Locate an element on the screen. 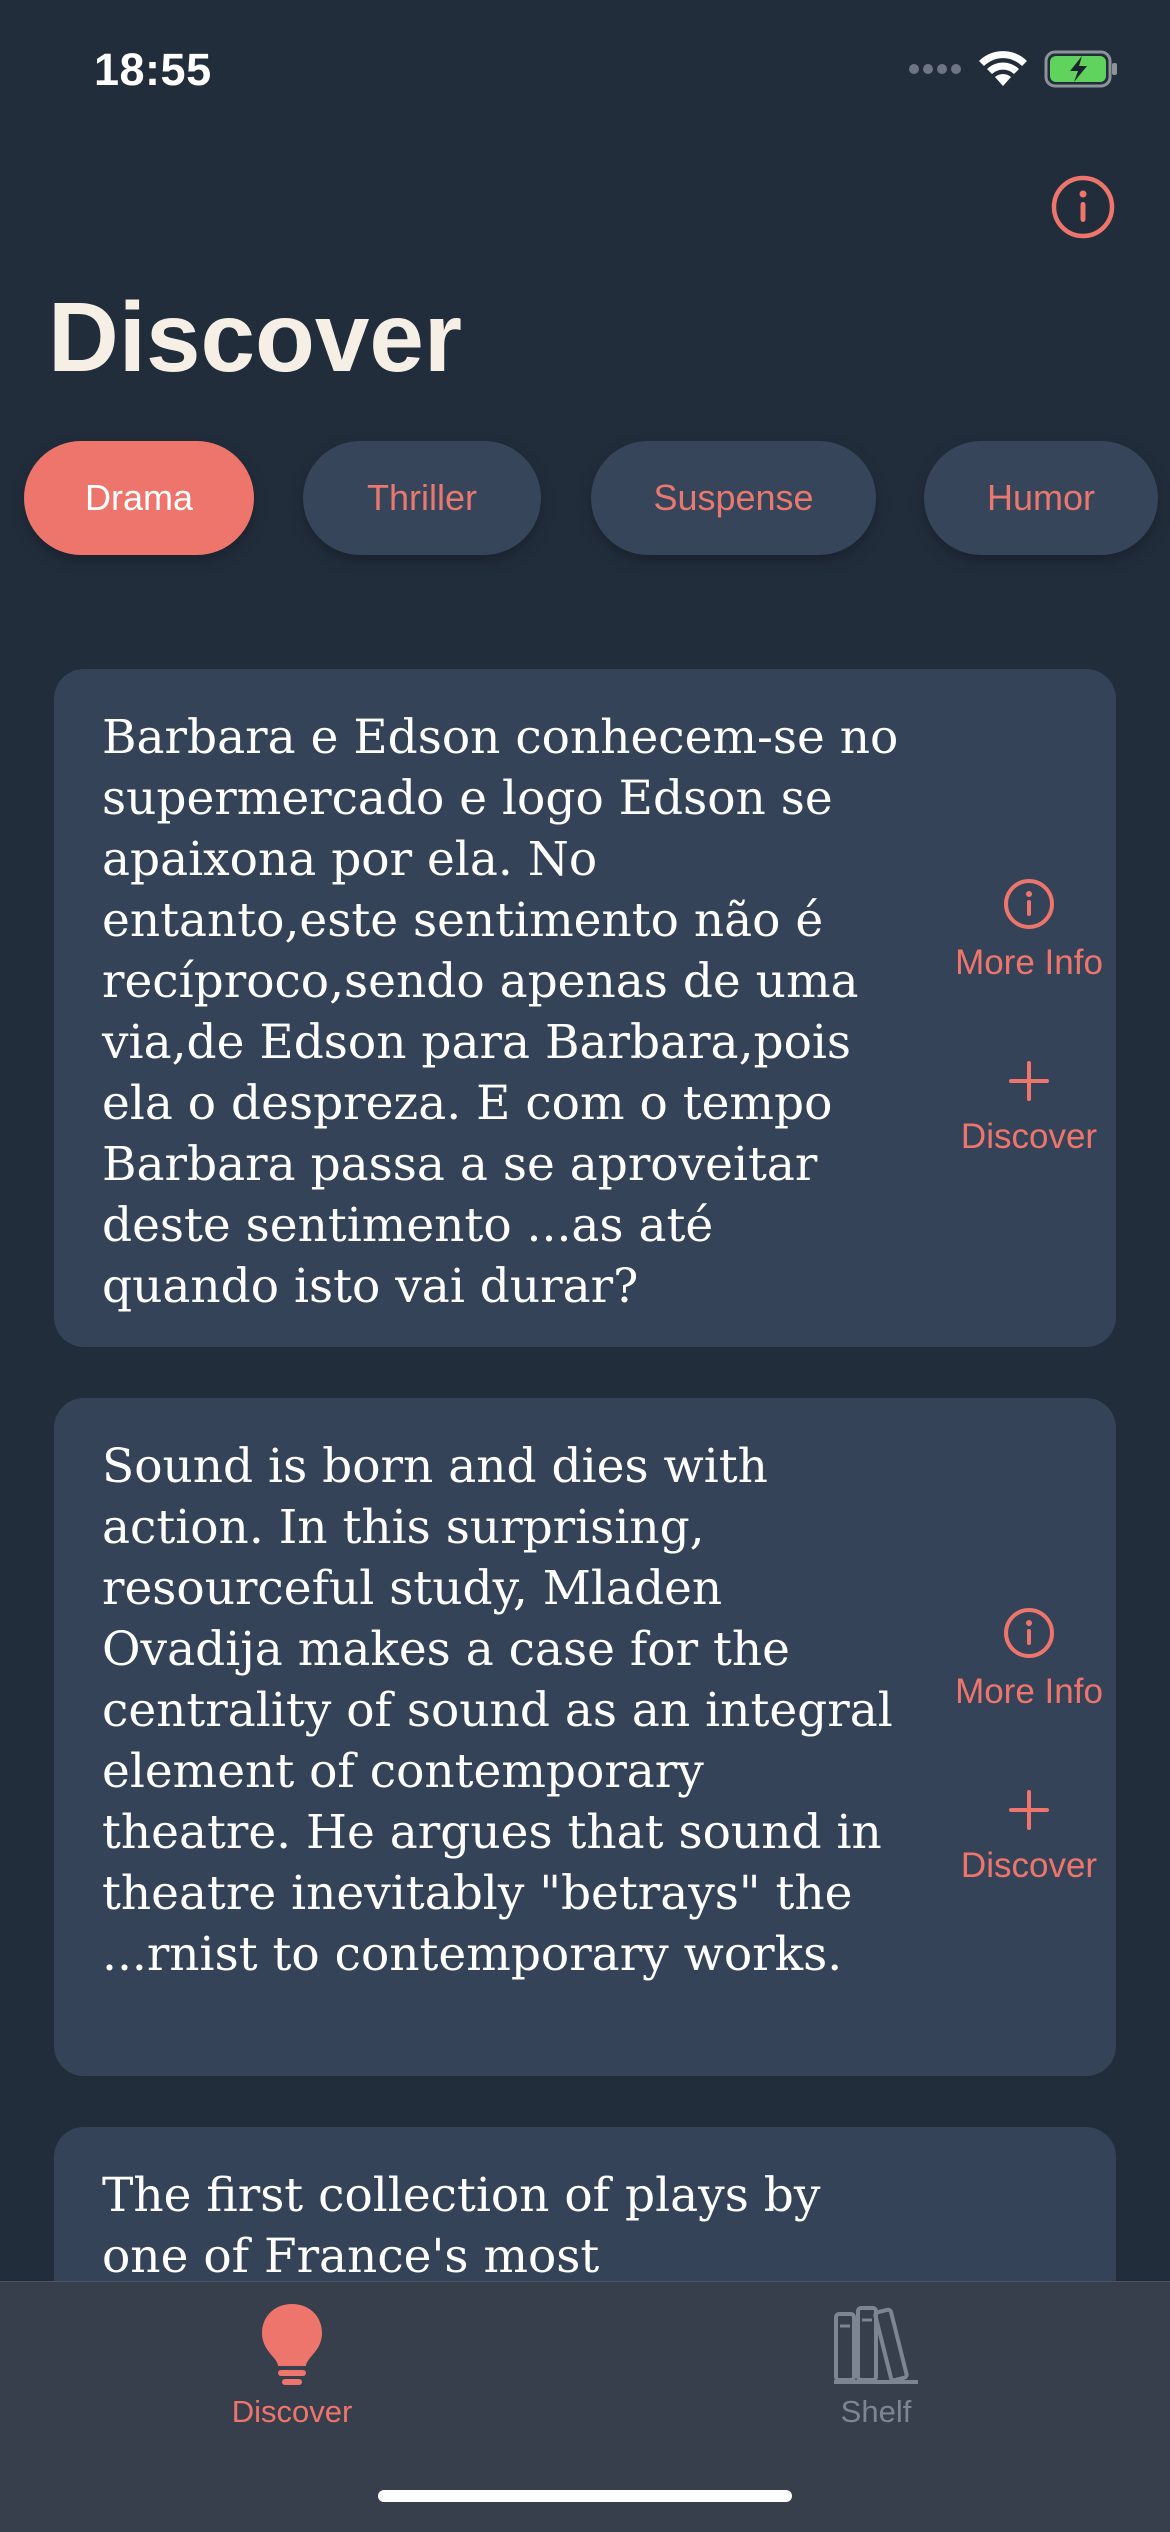 Image resolution: width=1170 pixels, height=2532 pixels. genre-chip-suspense: Suspense is located at coordinates (733, 498).